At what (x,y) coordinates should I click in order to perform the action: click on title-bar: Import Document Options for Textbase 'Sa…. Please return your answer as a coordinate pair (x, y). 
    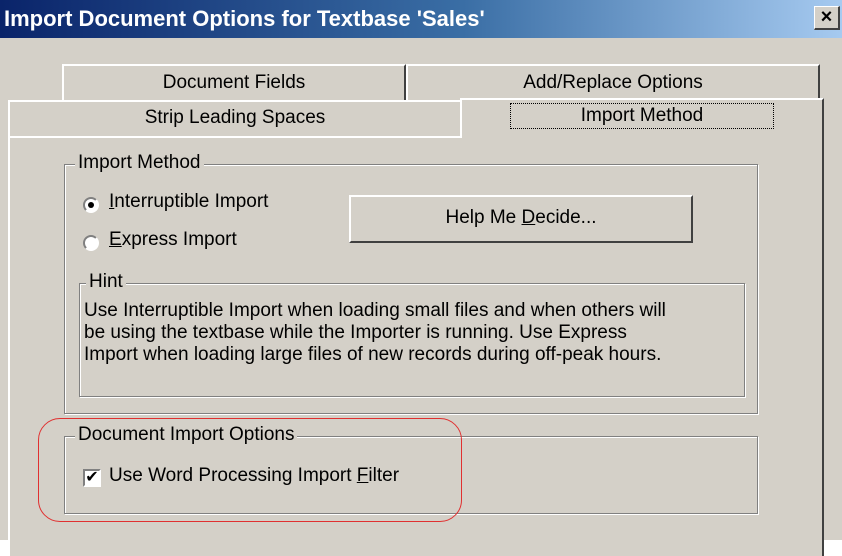
    Looking at the image, I should click on (421, 19).